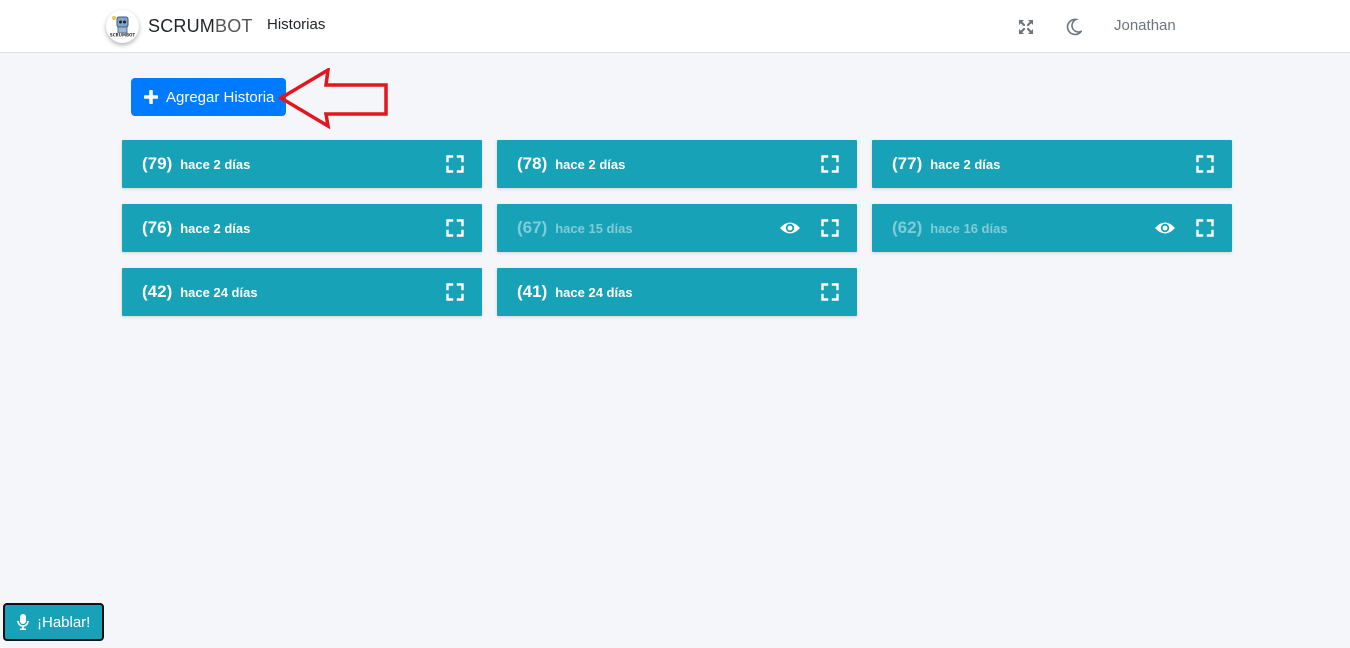  I want to click on fullscreen-button, so click(1026, 26).